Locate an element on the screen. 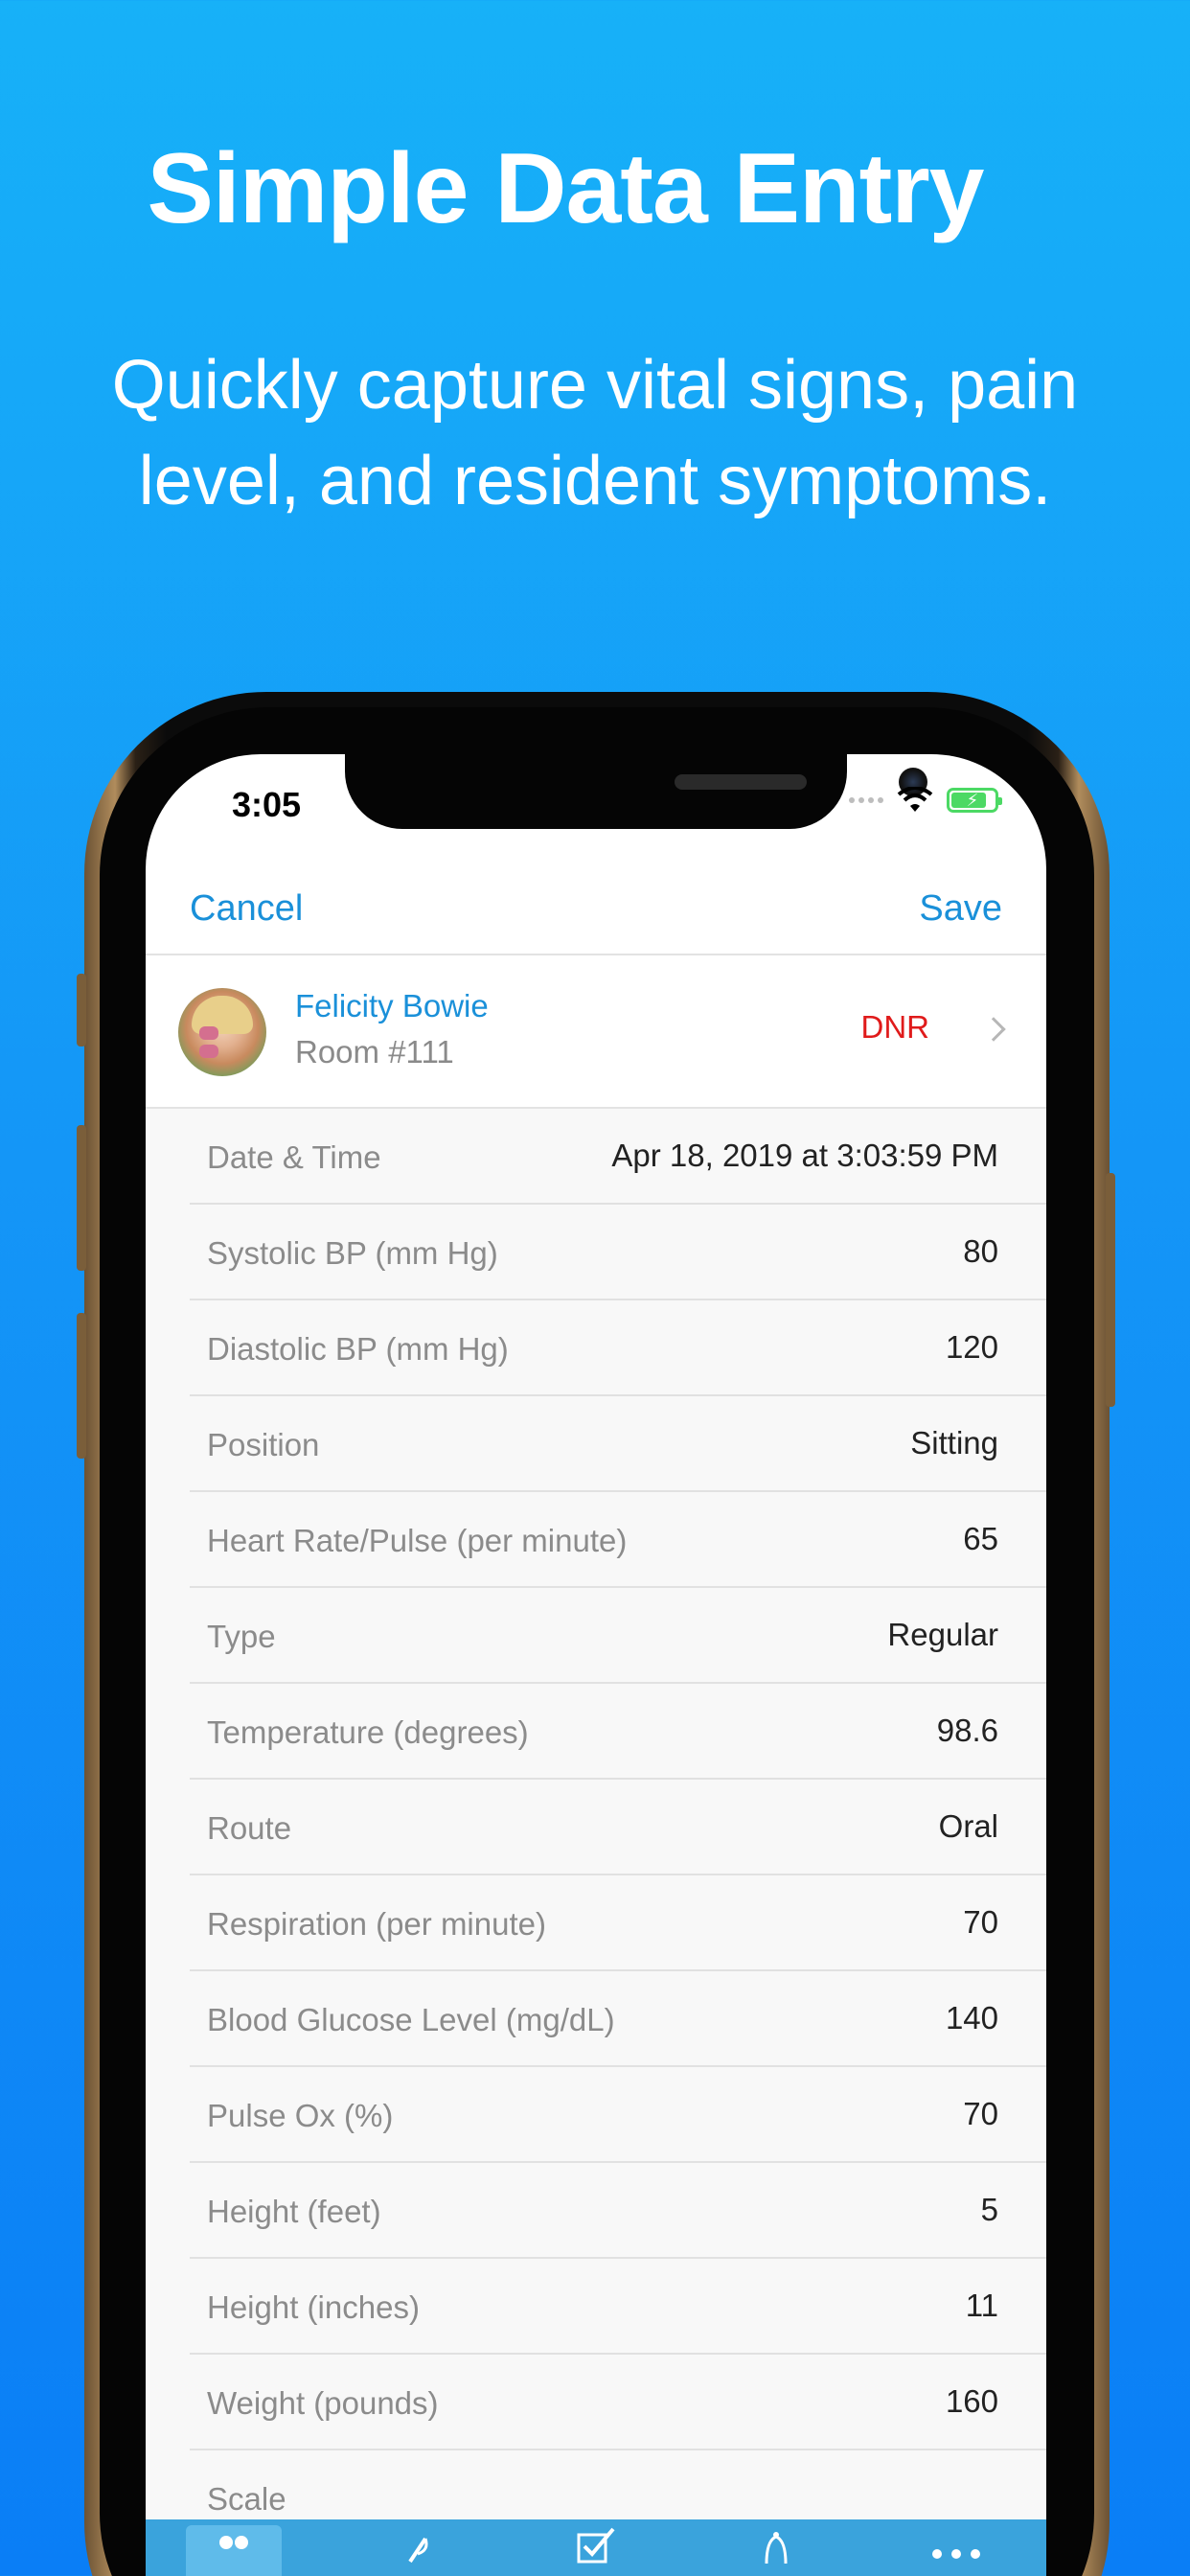 The width and height of the screenshot is (1190, 2576). residents-icon is located at coordinates (234, 2542).